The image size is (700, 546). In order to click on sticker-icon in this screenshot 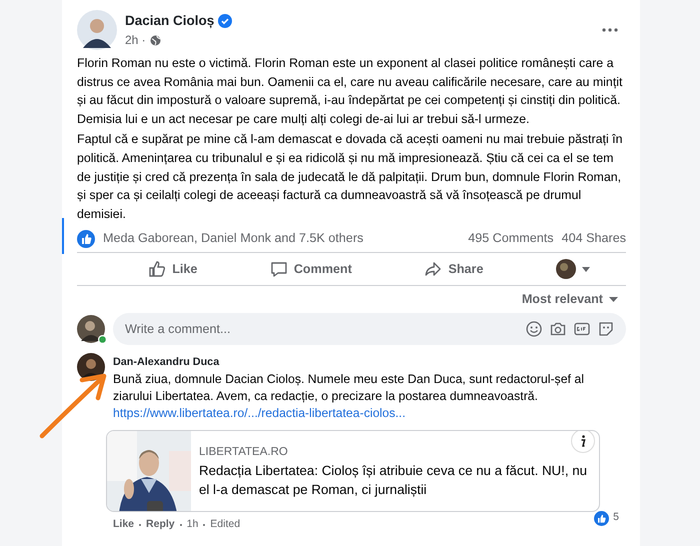, I will do `click(606, 329)`.